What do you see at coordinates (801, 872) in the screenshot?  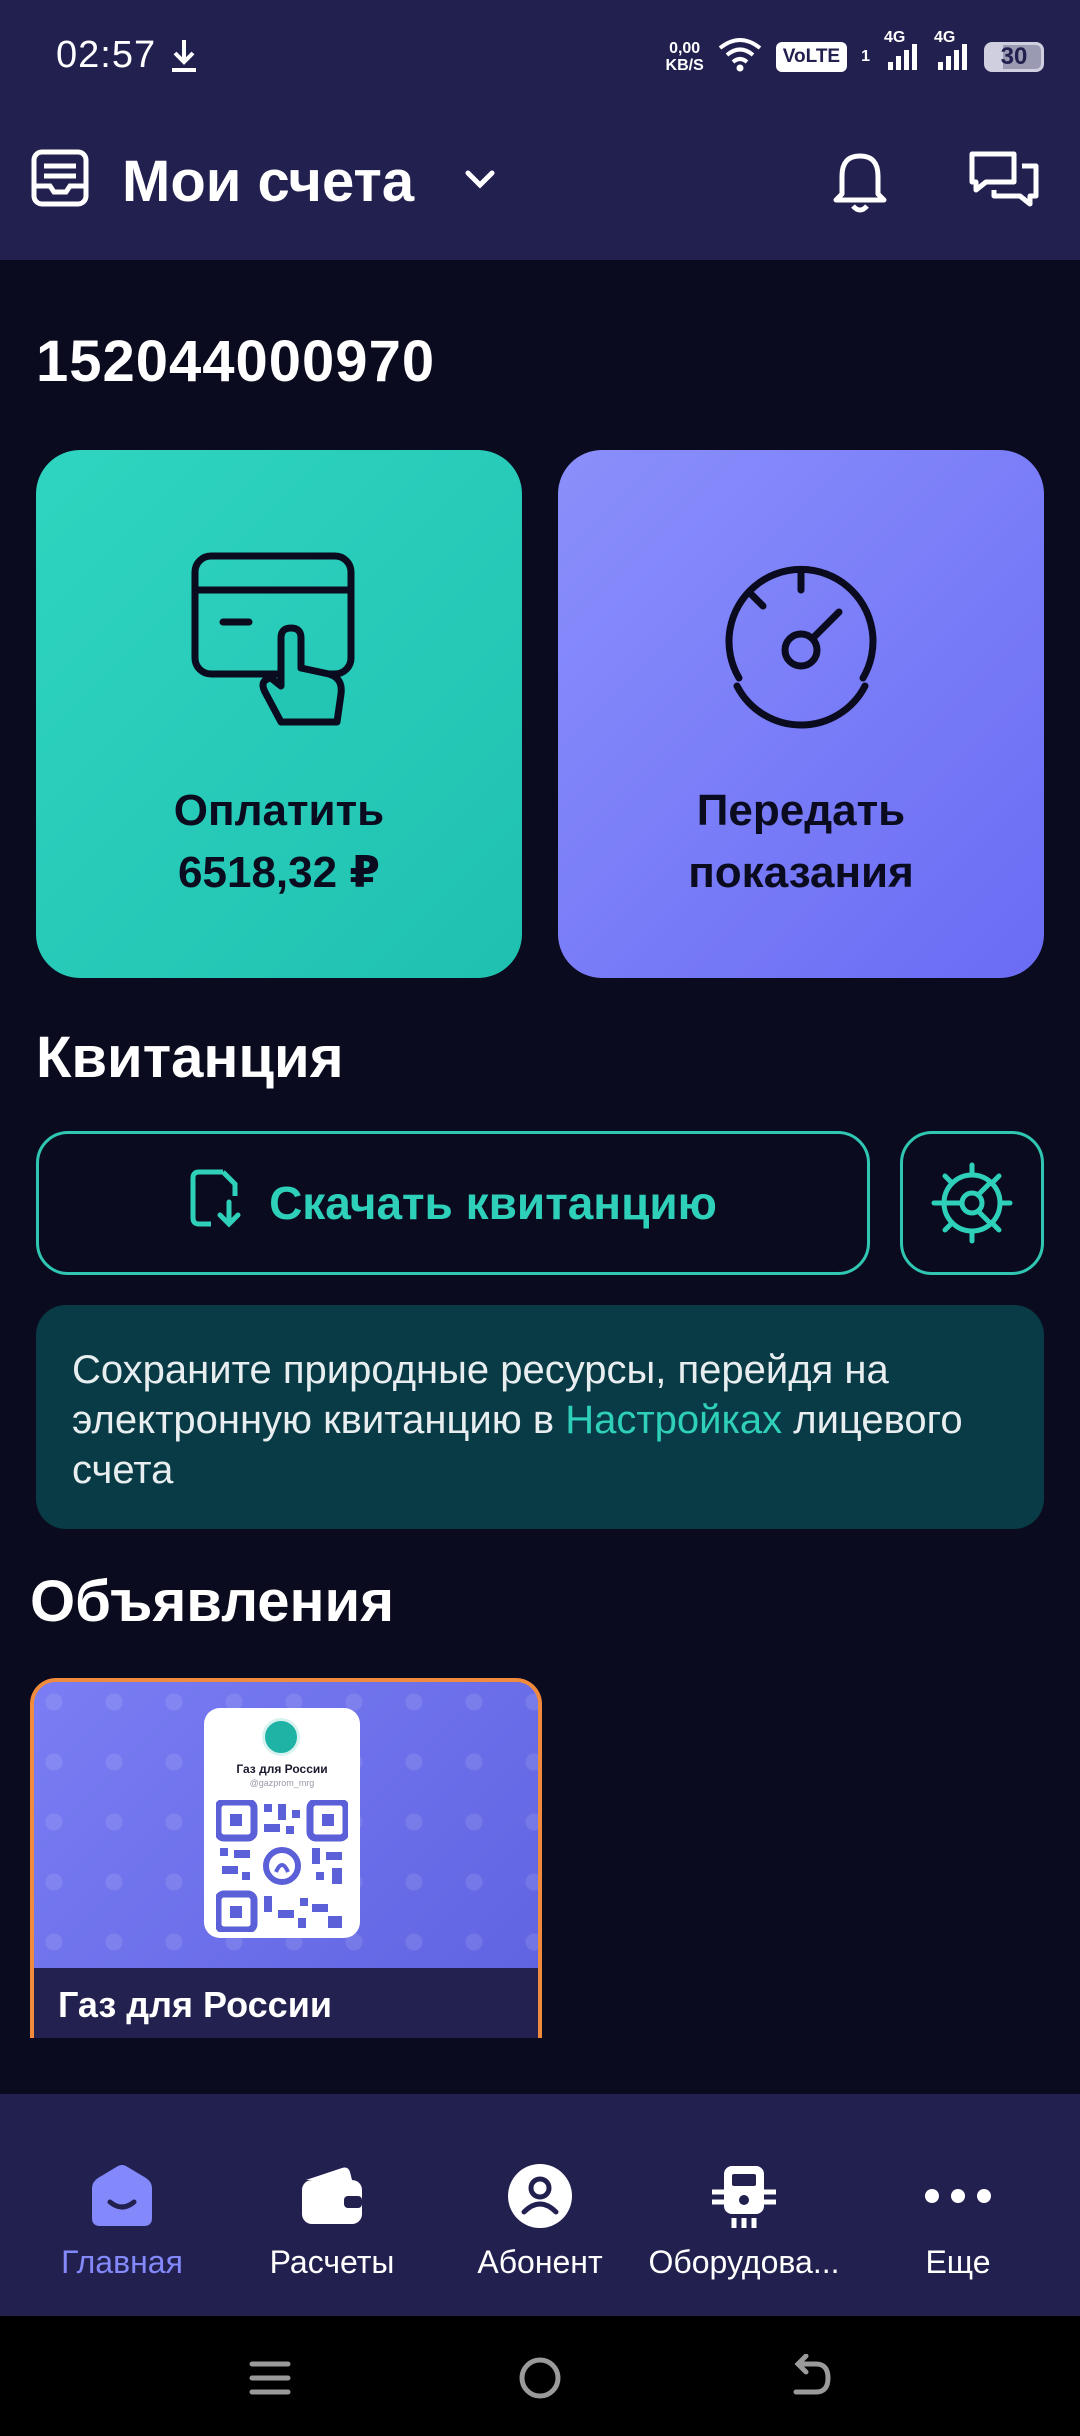 I see `meter-label-line2: показания` at bounding box center [801, 872].